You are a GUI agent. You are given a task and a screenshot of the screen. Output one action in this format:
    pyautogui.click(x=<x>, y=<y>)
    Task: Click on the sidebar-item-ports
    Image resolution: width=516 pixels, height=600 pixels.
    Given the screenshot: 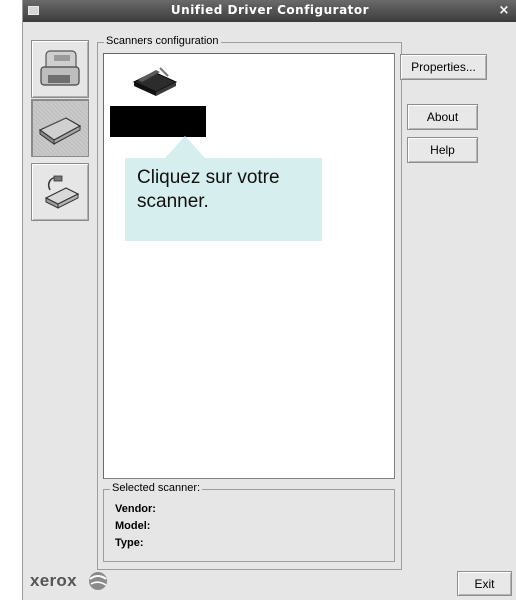 What is the action you would take?
    pyautogui.click(x=60, y=192)
    